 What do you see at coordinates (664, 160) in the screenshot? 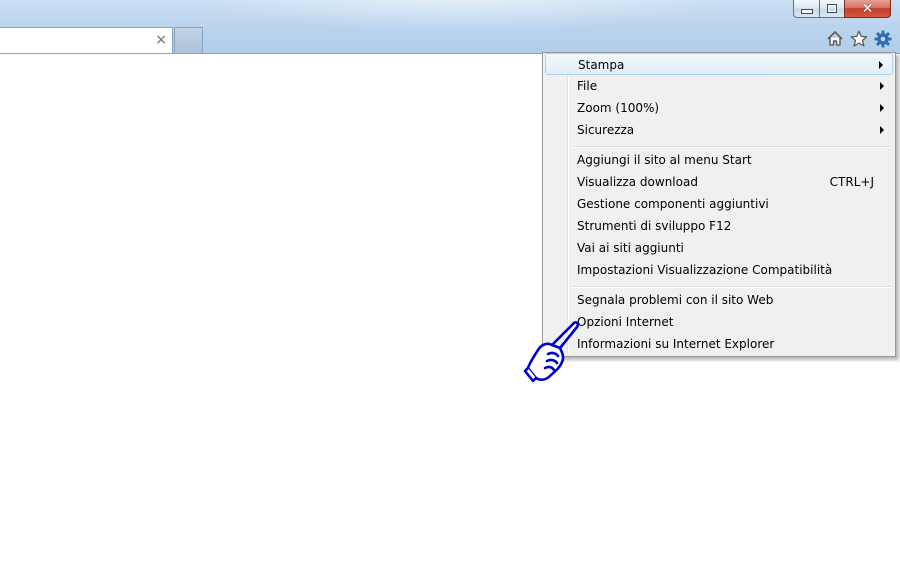
I see `menu-item-label: Aggiungi il sito al menu Start` at bounding box center [664, 160].